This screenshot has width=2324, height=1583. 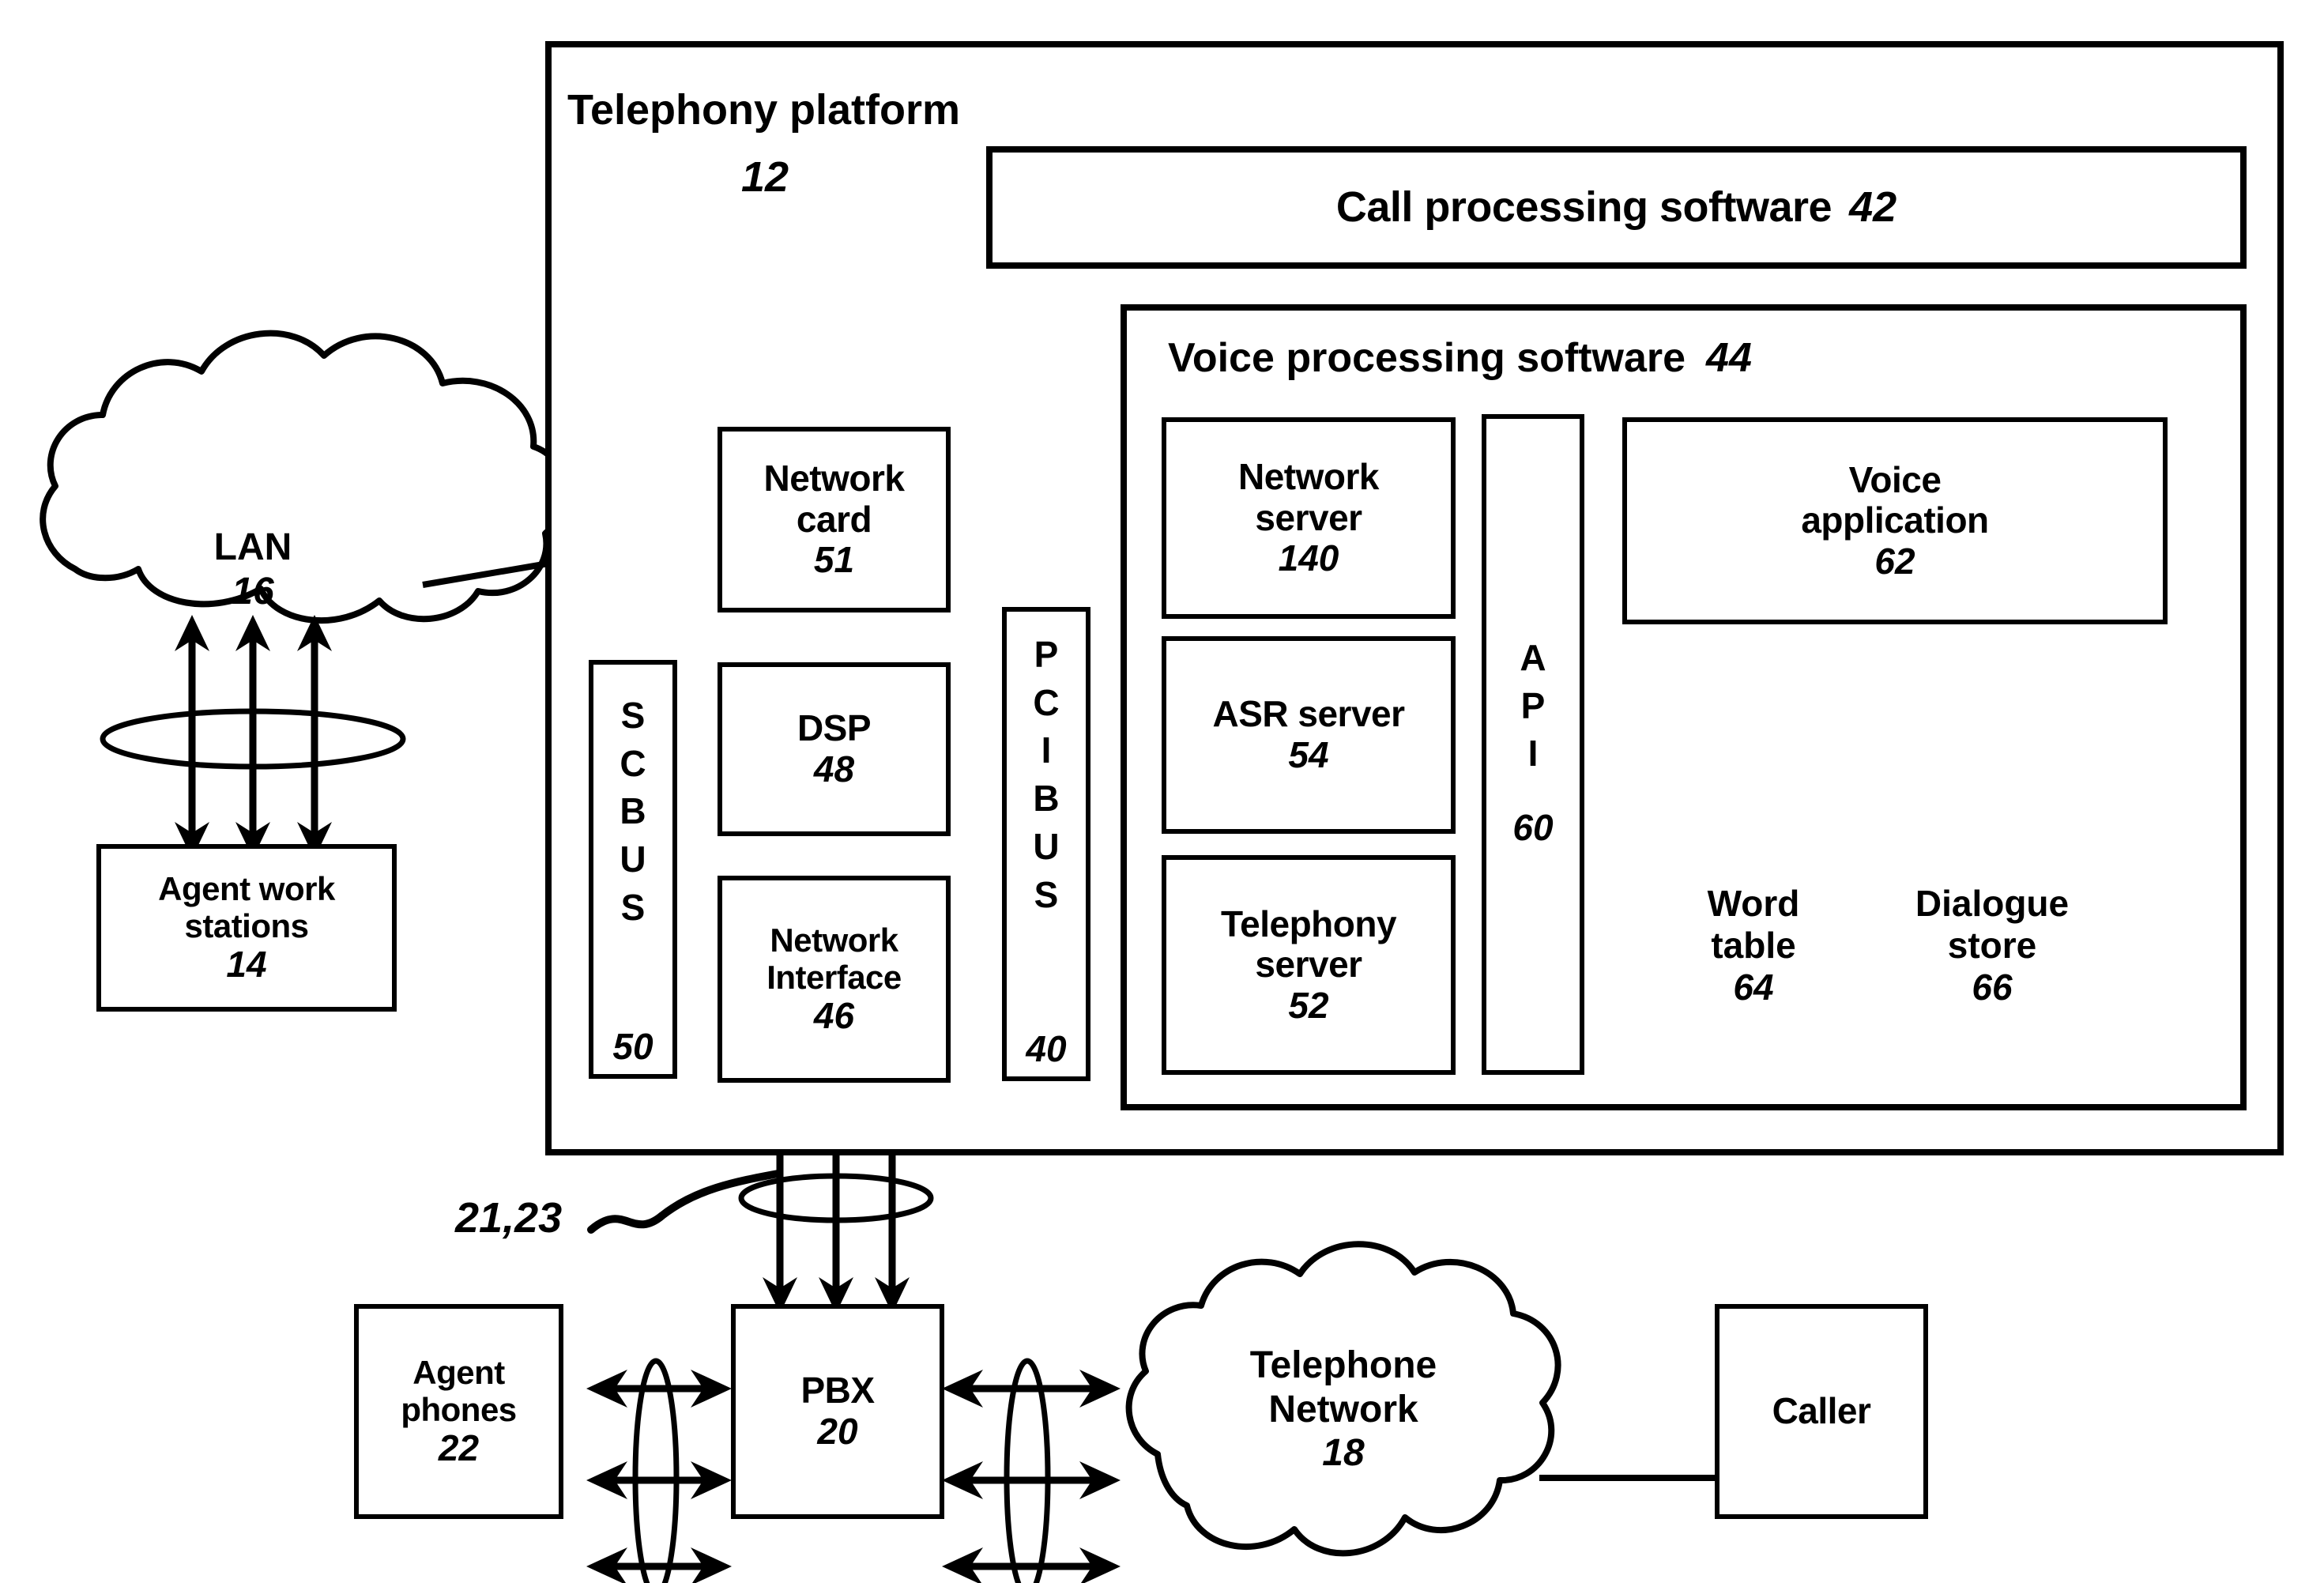 I want to click on dsp-ref: 48, so click(x=834, y=769).